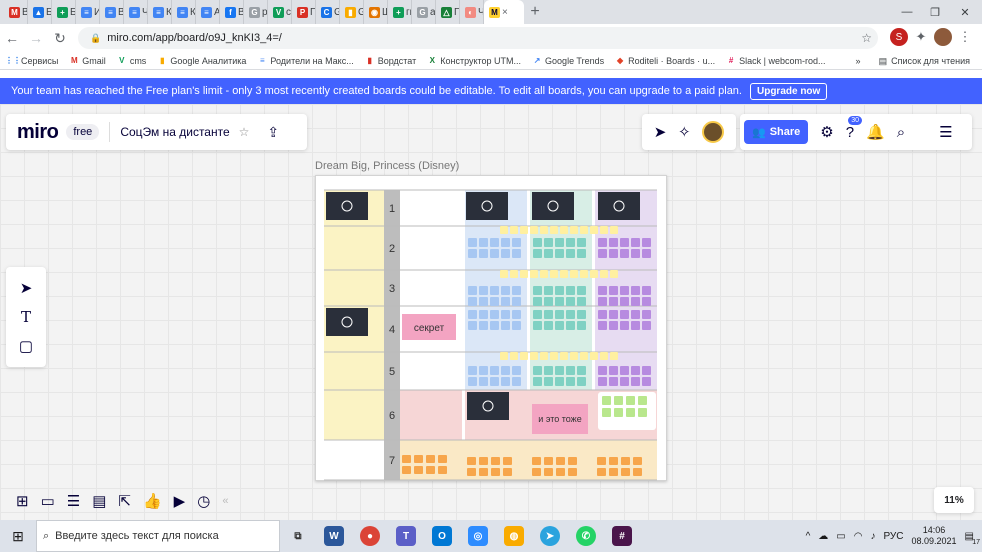 The height and width of the screenshot is (552, 982). What do you see at coordinates (875, 132) in the screenshot?
I see `bell-icon: 🔔` at bounding box center [875, 132].